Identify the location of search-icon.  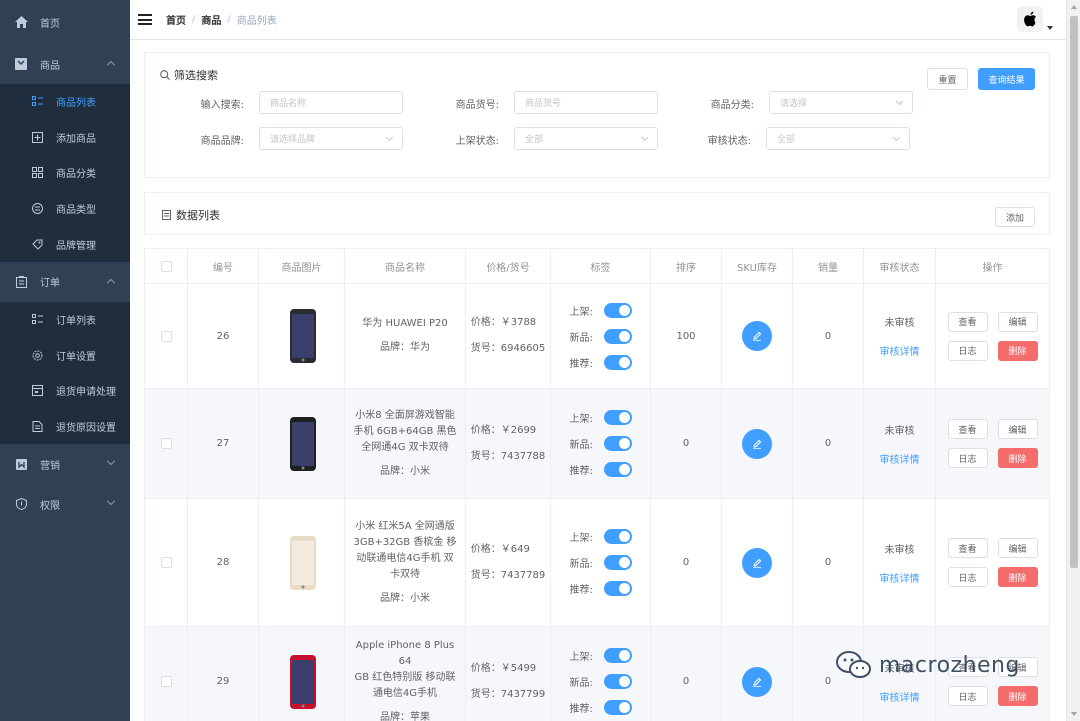
(164, 75).